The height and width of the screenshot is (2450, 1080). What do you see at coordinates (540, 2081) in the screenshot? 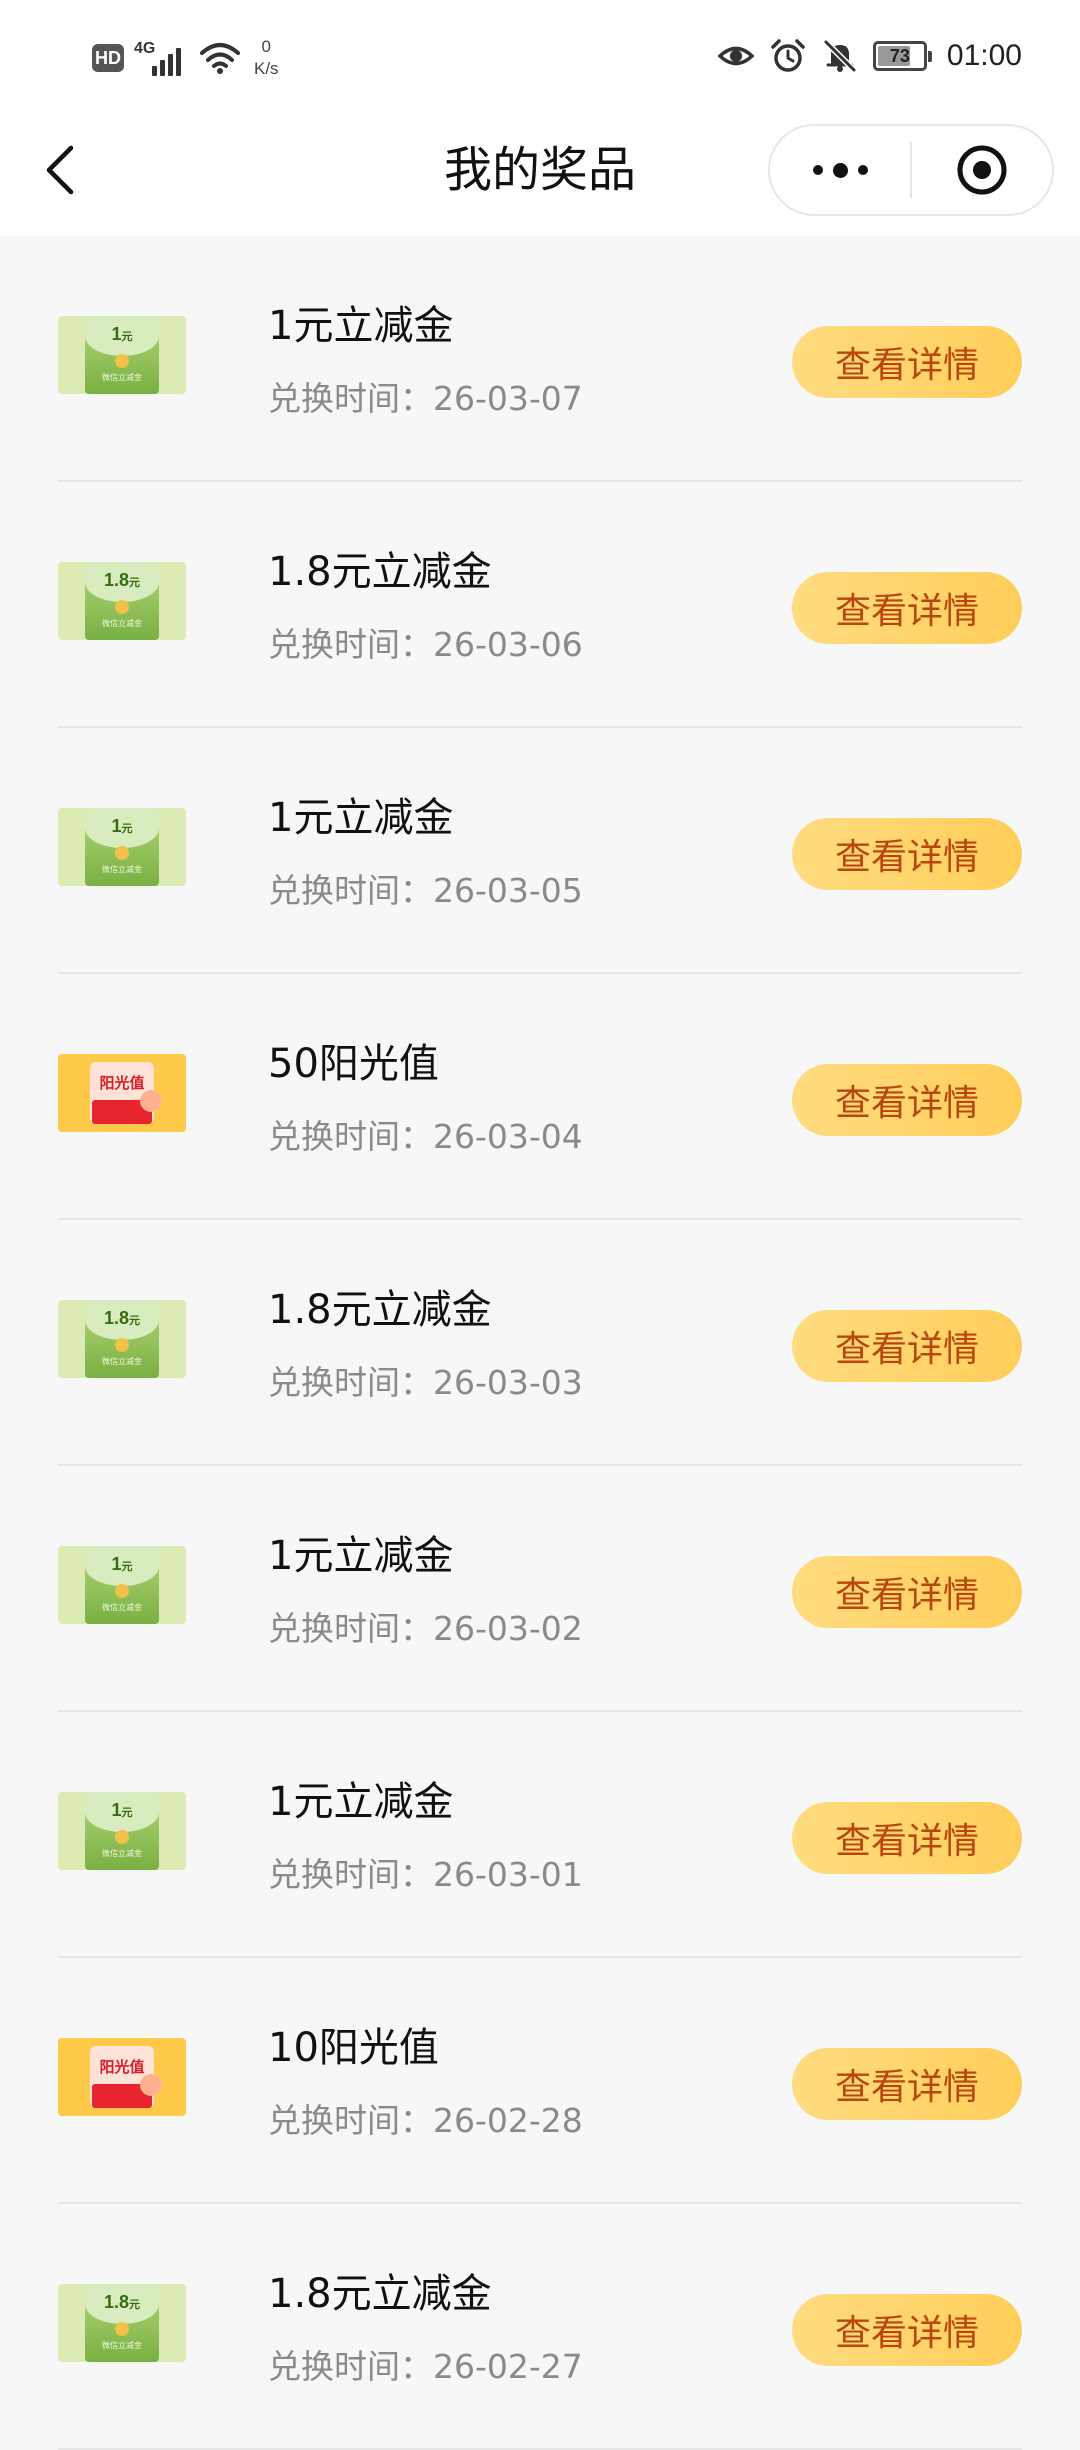
I see `list-item: 阳光值 10阳光值兑换时间：26-02-28 查看详情` at bounding box center [540, 2081].